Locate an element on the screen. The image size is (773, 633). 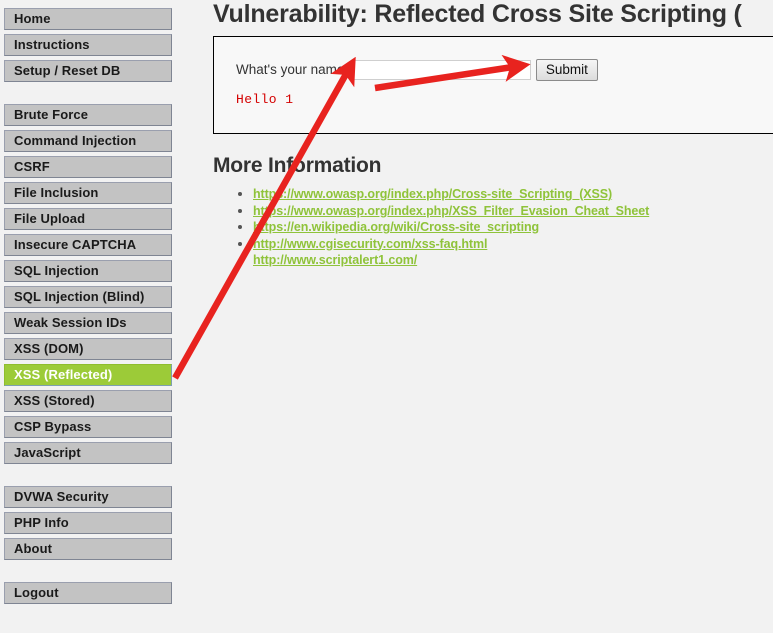
sidebar-item-xss-stored: XSS (Stored) is located at coordinates (88, 401).